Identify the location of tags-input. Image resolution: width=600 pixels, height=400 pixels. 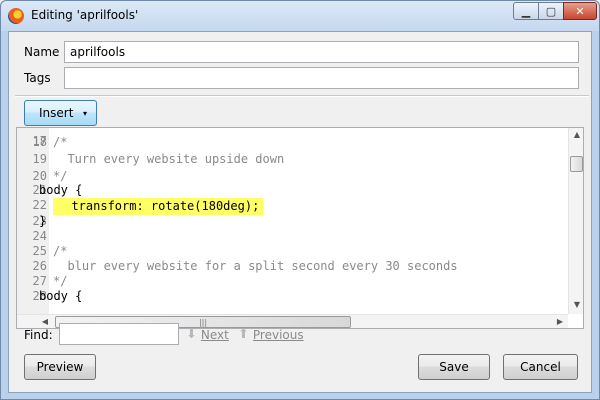
(321, 78).